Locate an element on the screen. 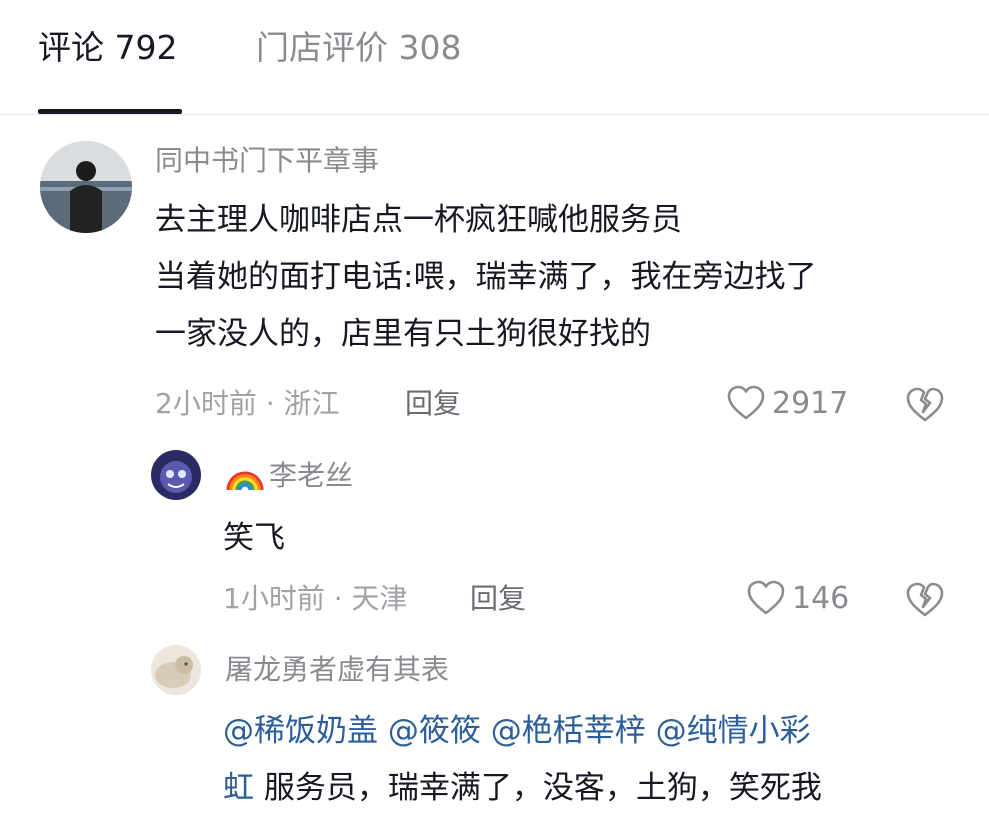 The image size is (989, 833). active-tab-indicator is located at coordinates (110, 111).